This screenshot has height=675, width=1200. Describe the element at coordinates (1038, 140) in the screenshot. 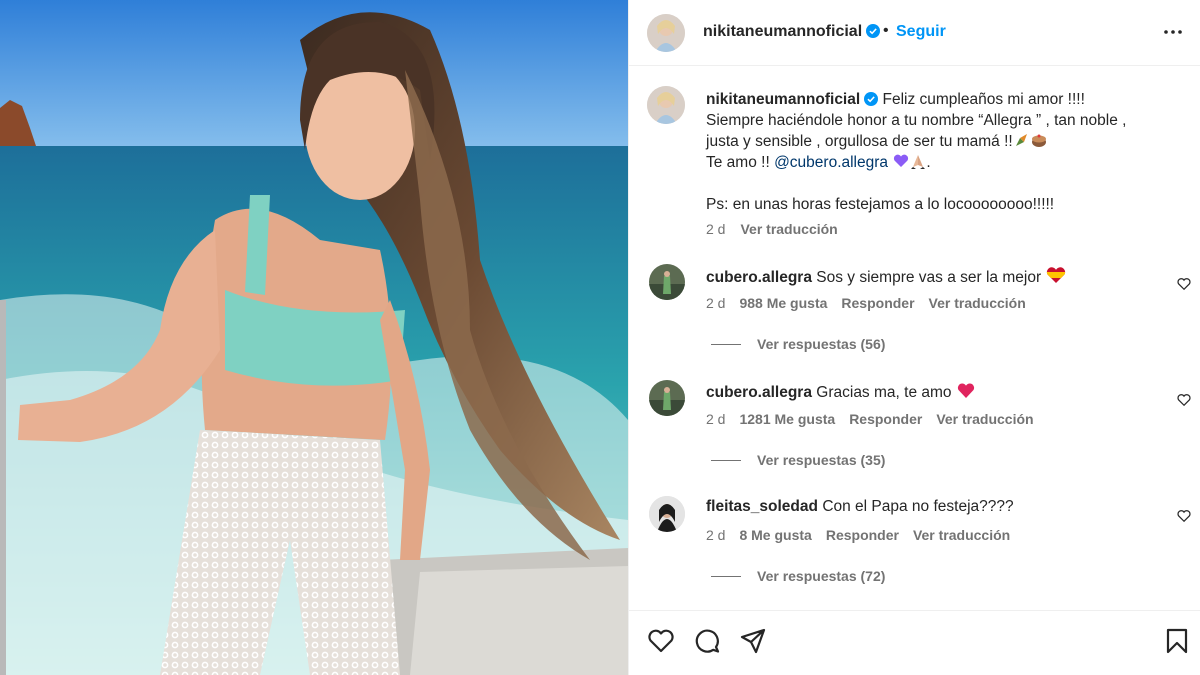

I see `cake-emoji-icon` at that location.